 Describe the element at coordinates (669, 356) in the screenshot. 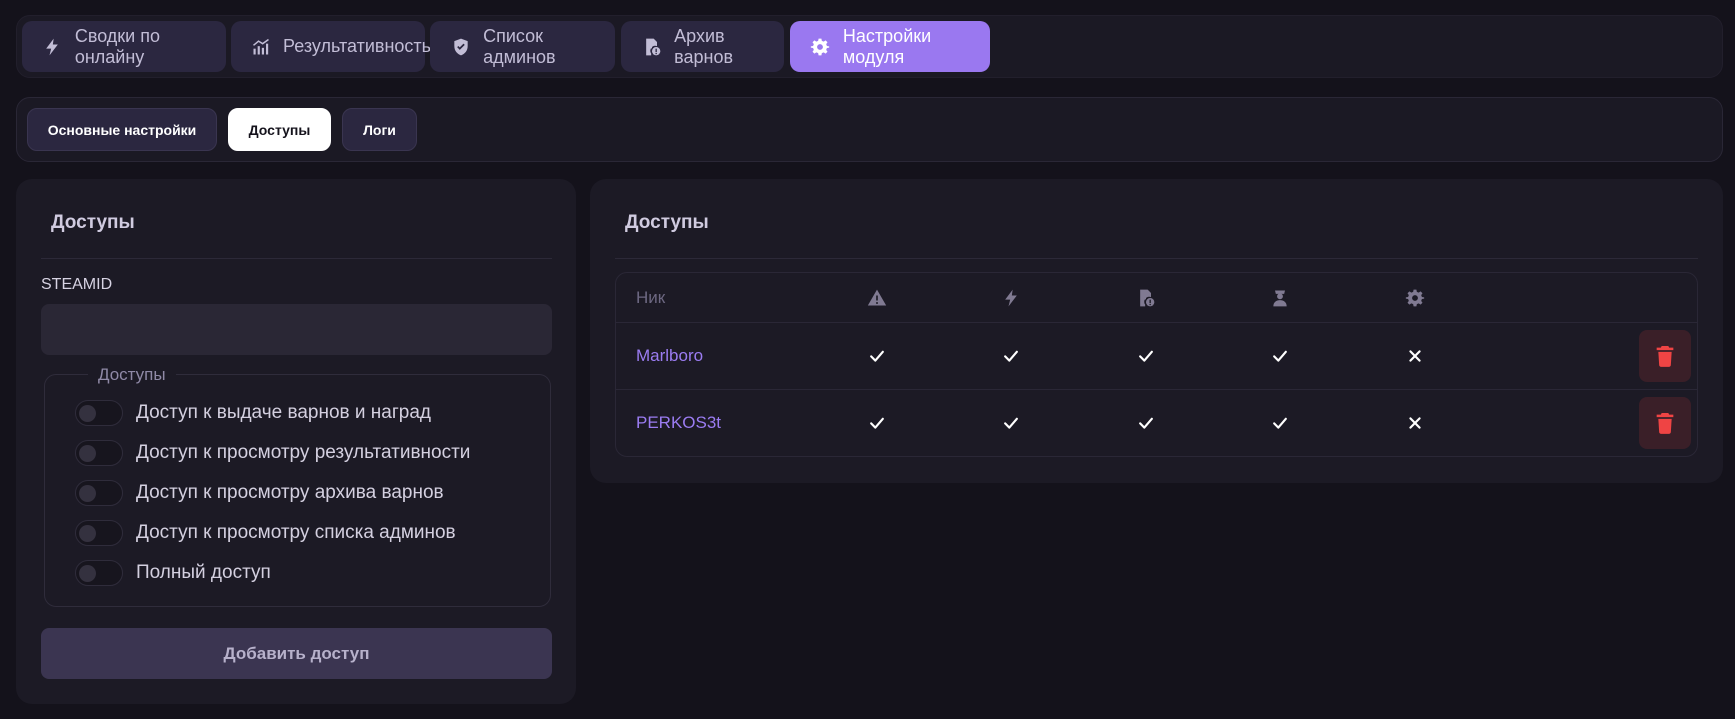

I see `nick-link: Marlboro` at that location.